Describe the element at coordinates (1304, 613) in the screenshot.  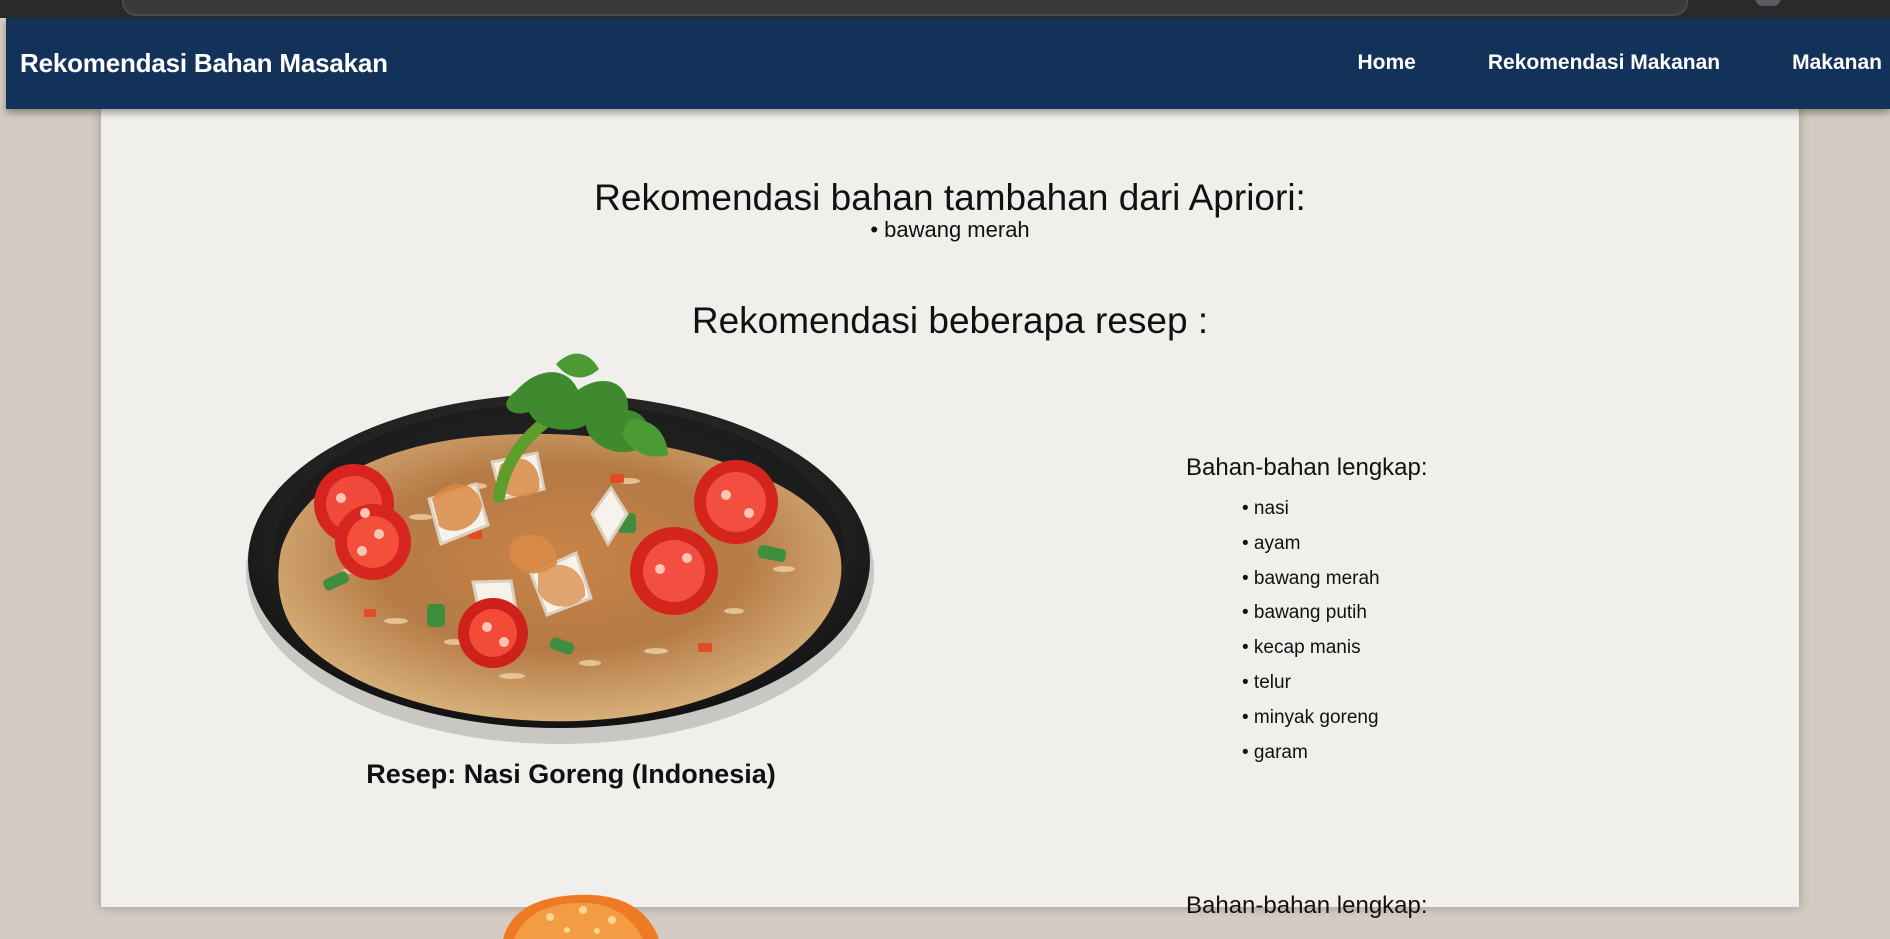
I see `ingredient-item: • bawang putih` at that location.